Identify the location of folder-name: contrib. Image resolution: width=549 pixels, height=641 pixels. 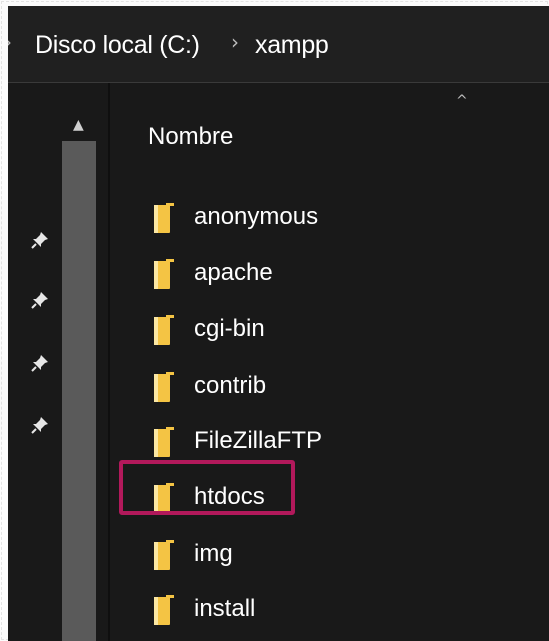
(230, 385).